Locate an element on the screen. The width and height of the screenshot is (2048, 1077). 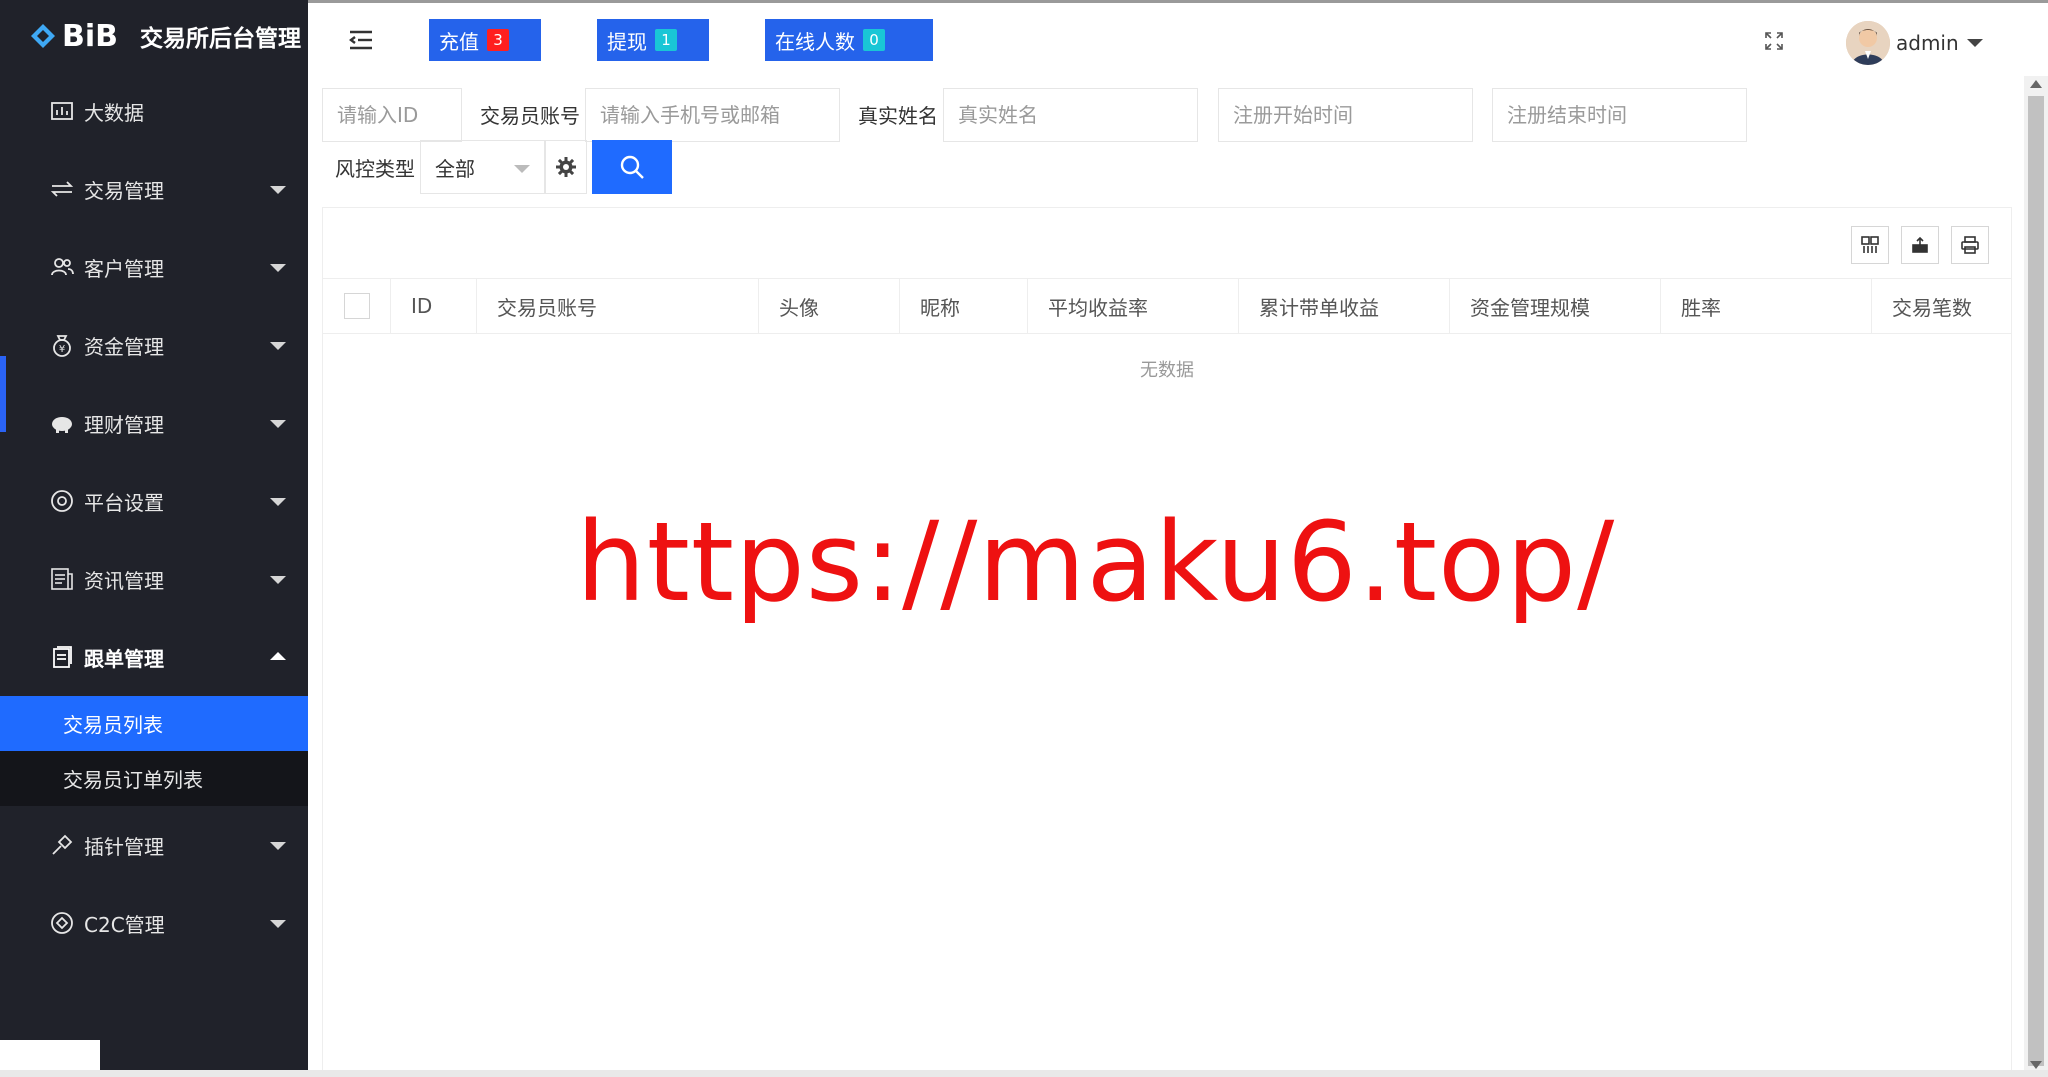
column-header-trade-count: 交易笔数 is located at coordinates (1941, 306).